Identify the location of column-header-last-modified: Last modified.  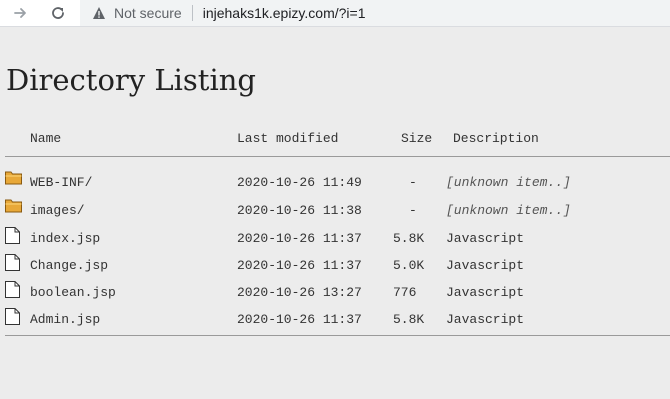
(287, 138).